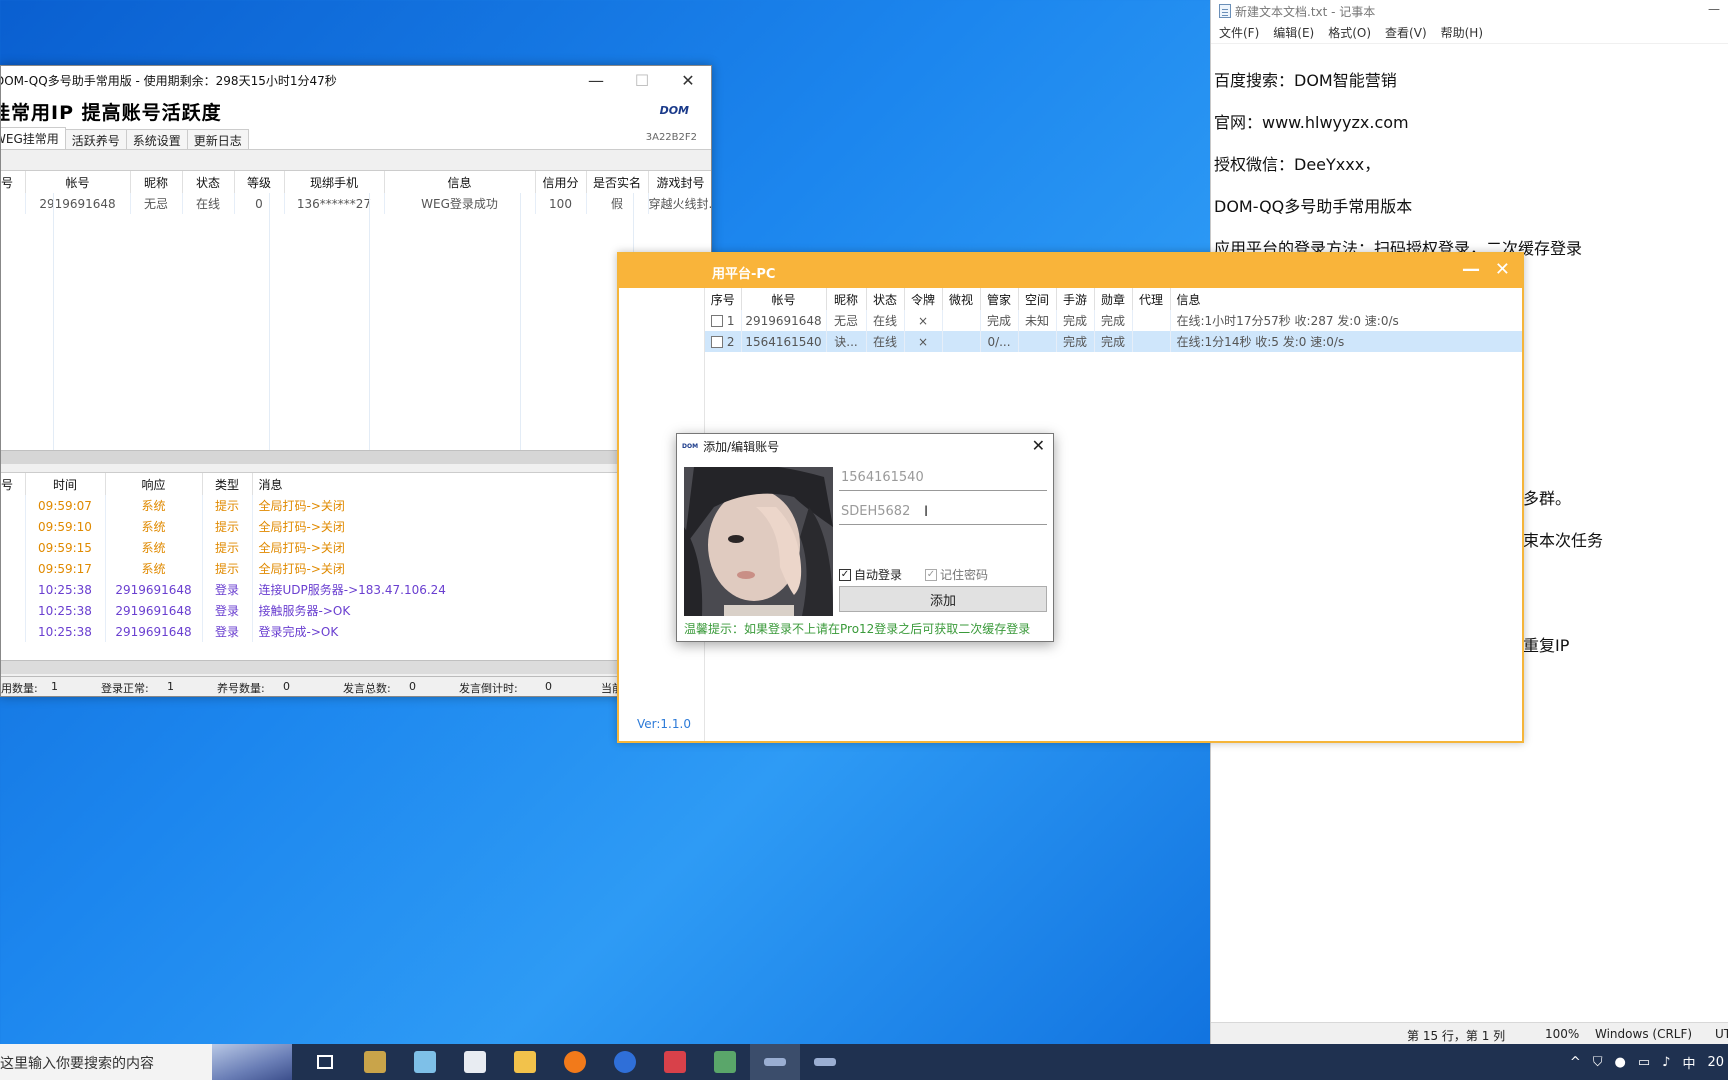 Image resolution: width=1728 pixels, height=1080 pixels. Describe the element at coordinates (13, 182) in the screenshot. I see `col-index: 号` at that location.